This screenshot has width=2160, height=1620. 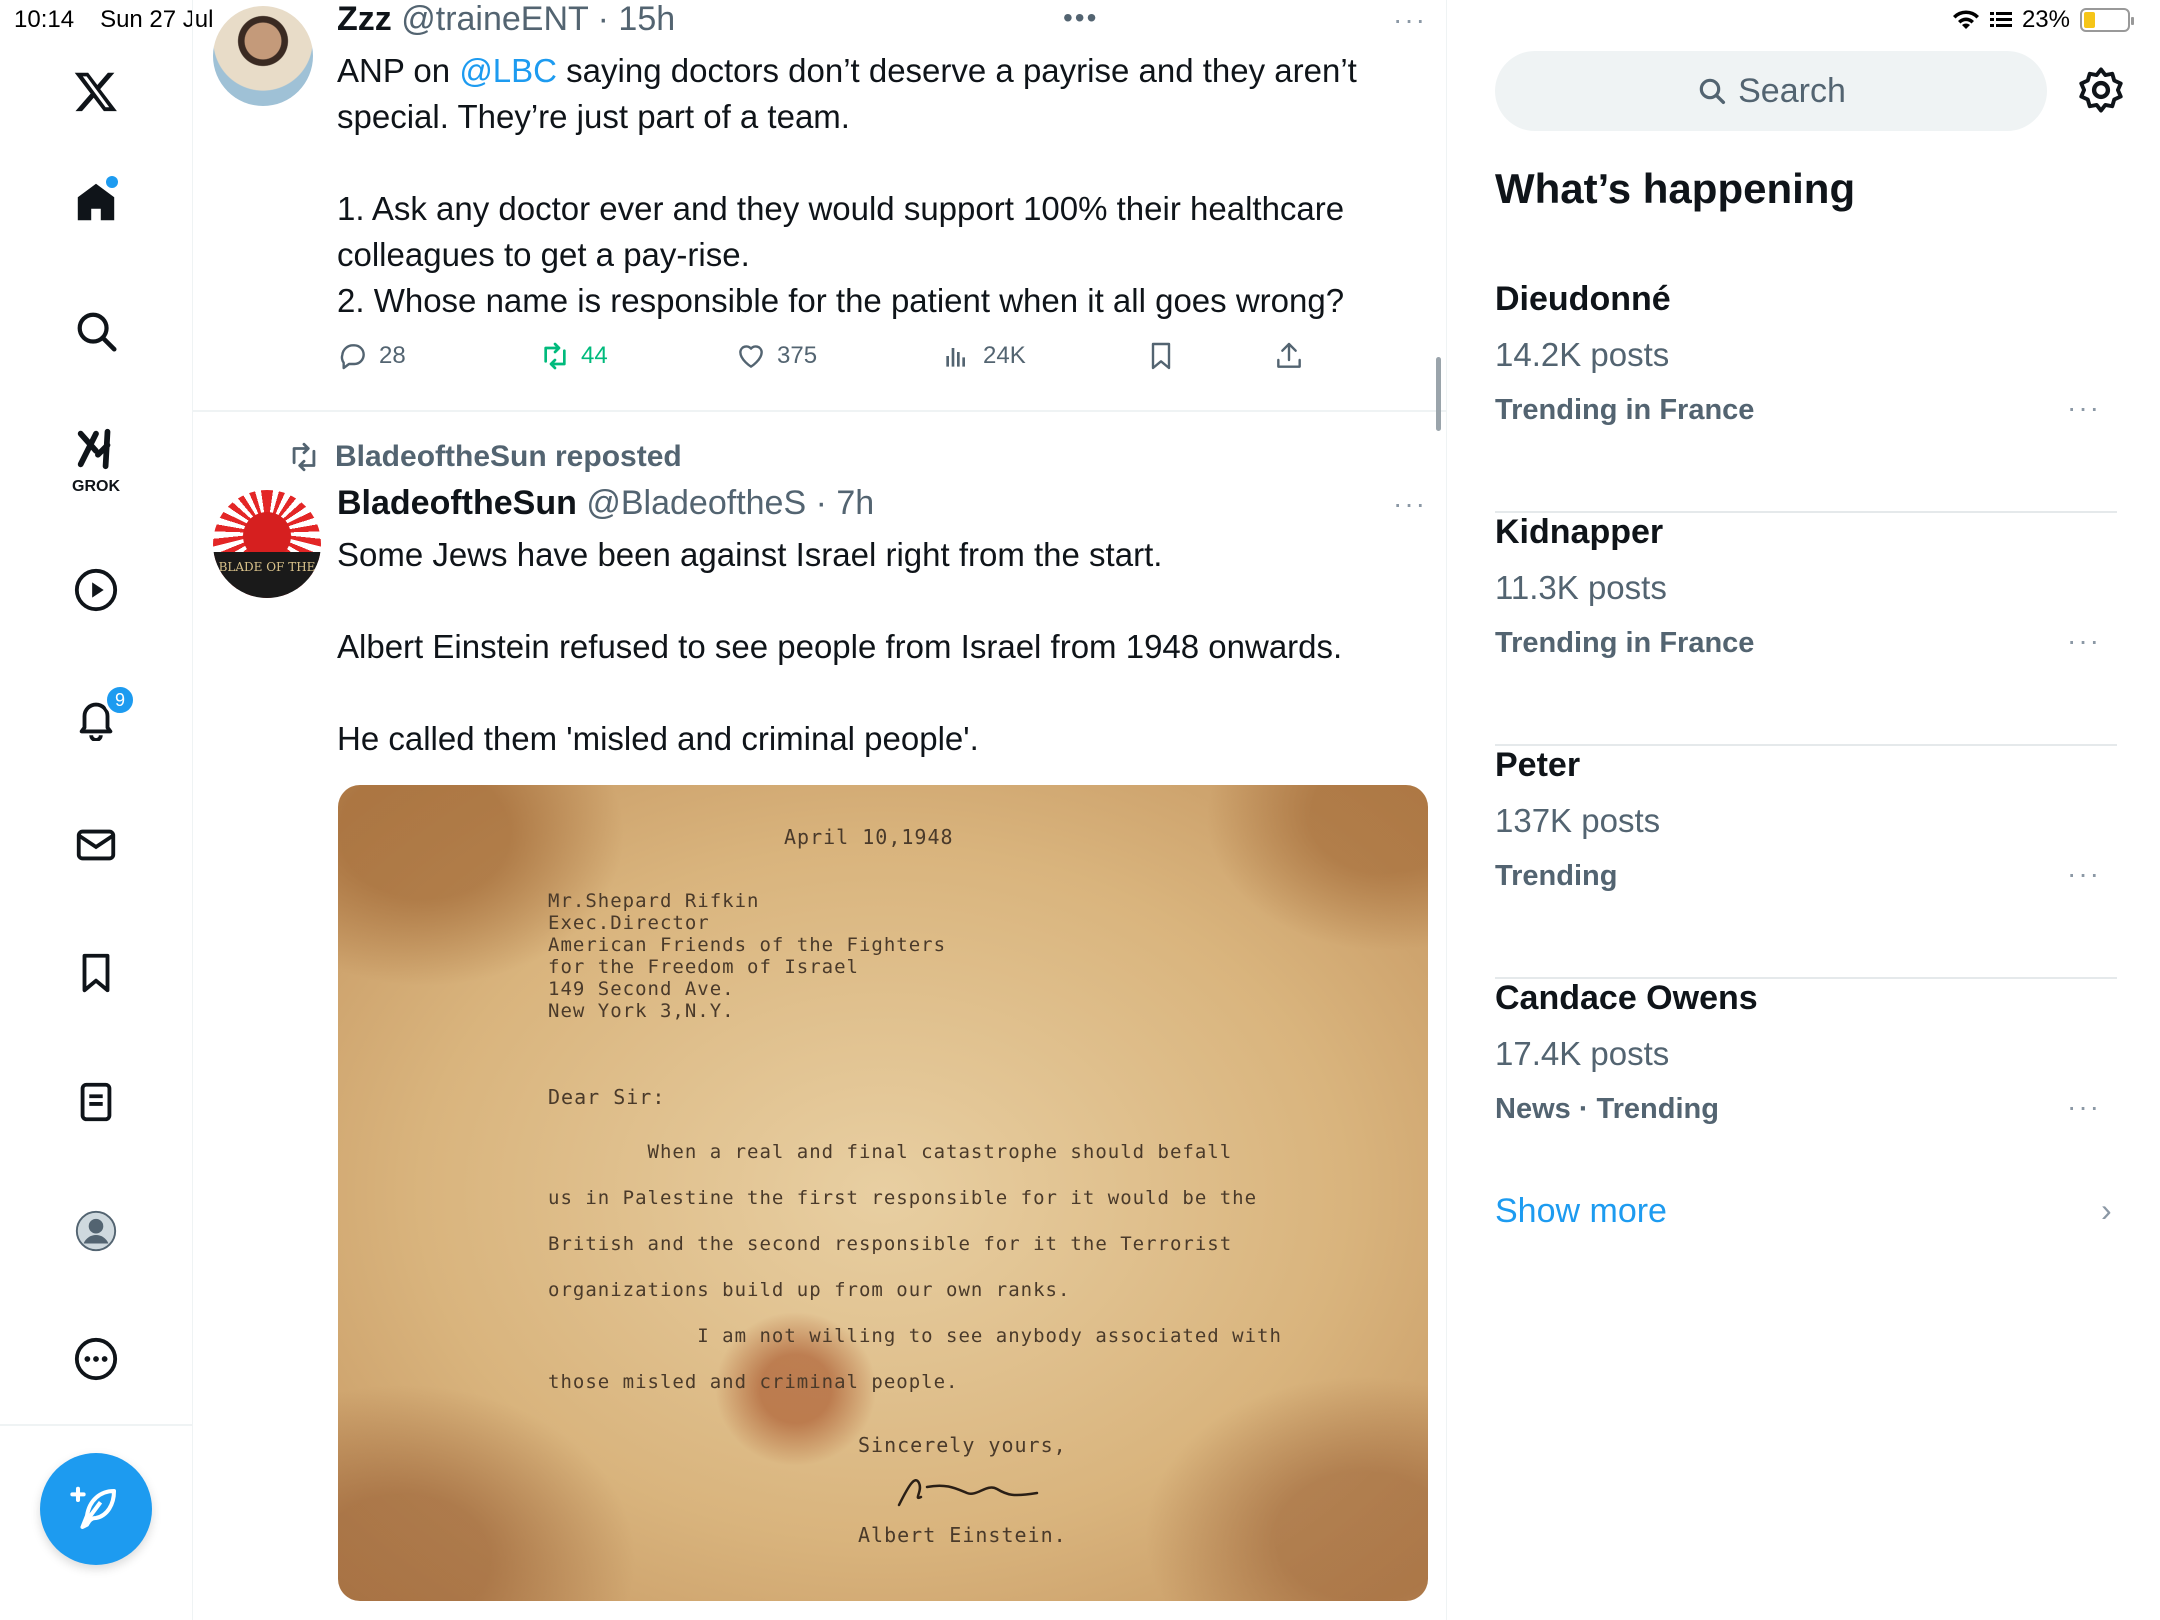 I want to click on views-chart-icon, so click(x=955, y=357).